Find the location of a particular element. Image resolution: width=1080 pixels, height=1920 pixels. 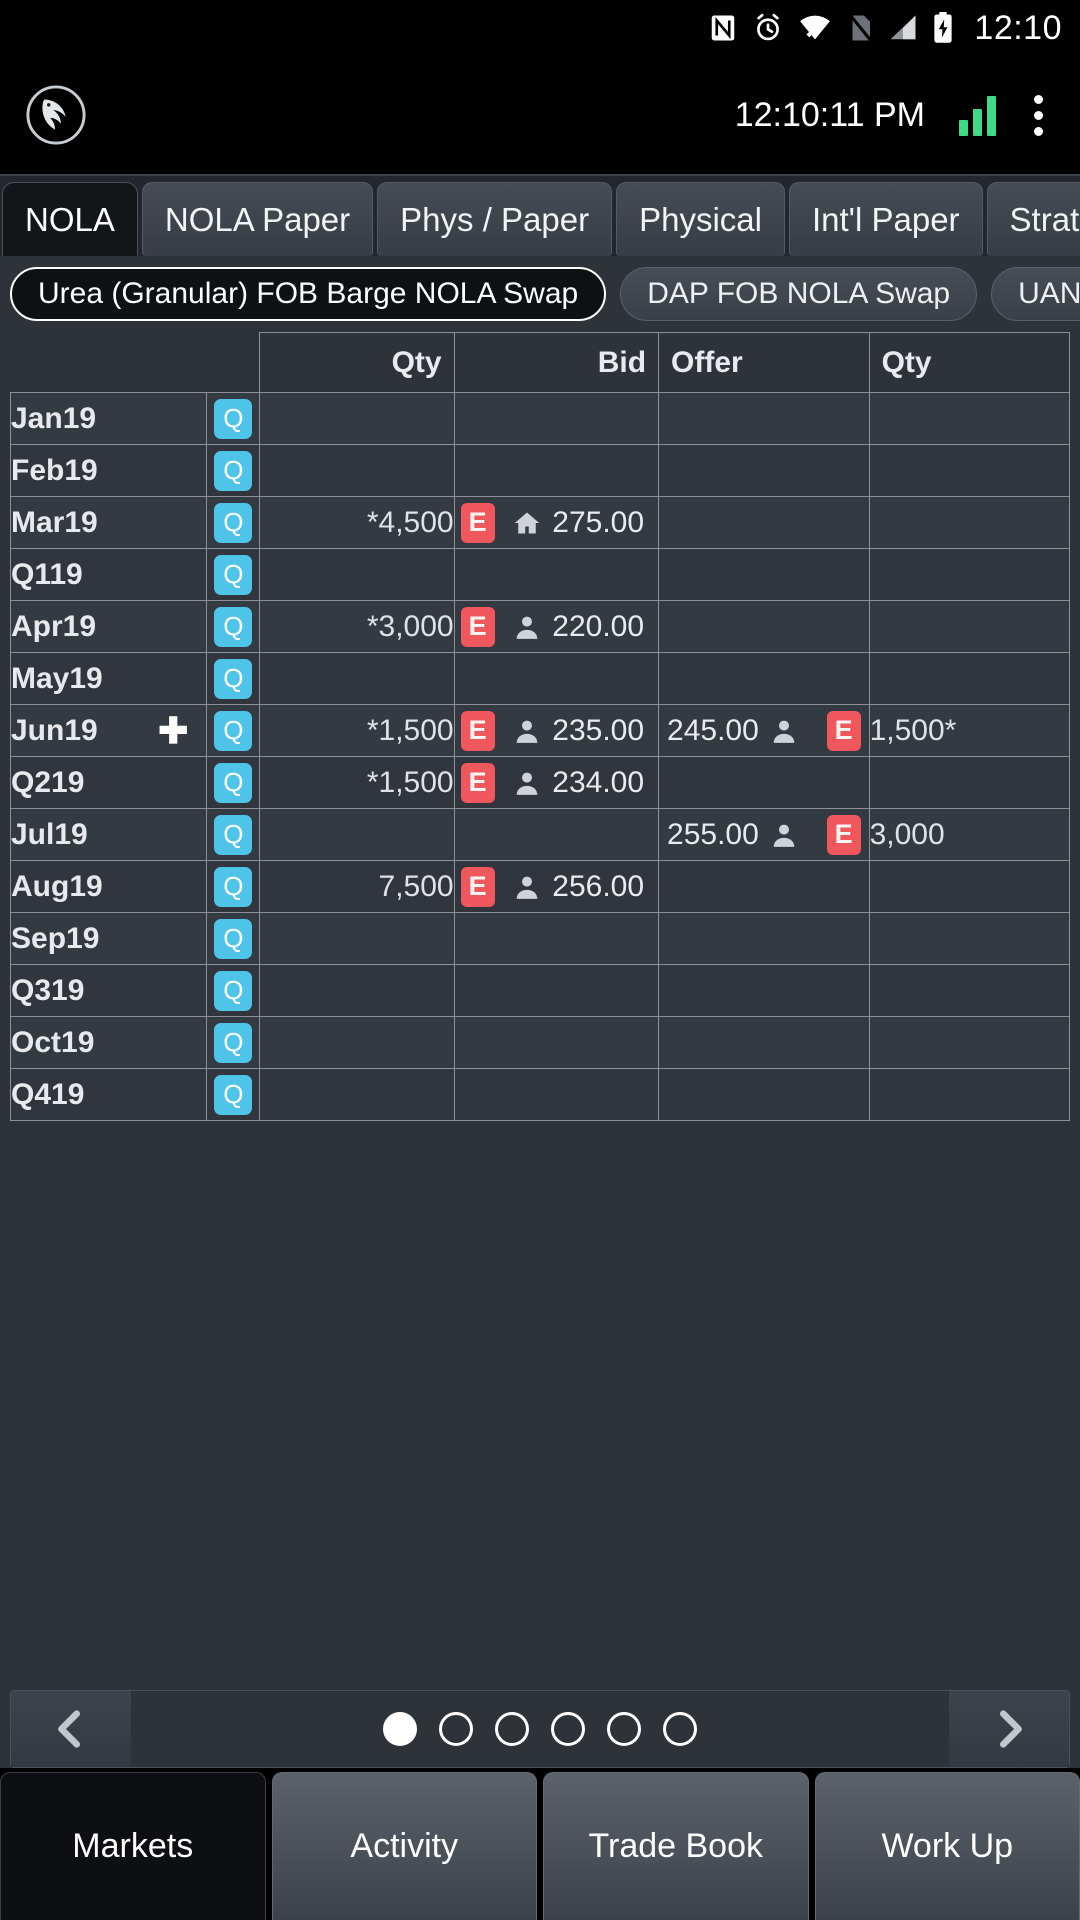

bid-cell: E 220.00 is located at coordinates (556, 626).